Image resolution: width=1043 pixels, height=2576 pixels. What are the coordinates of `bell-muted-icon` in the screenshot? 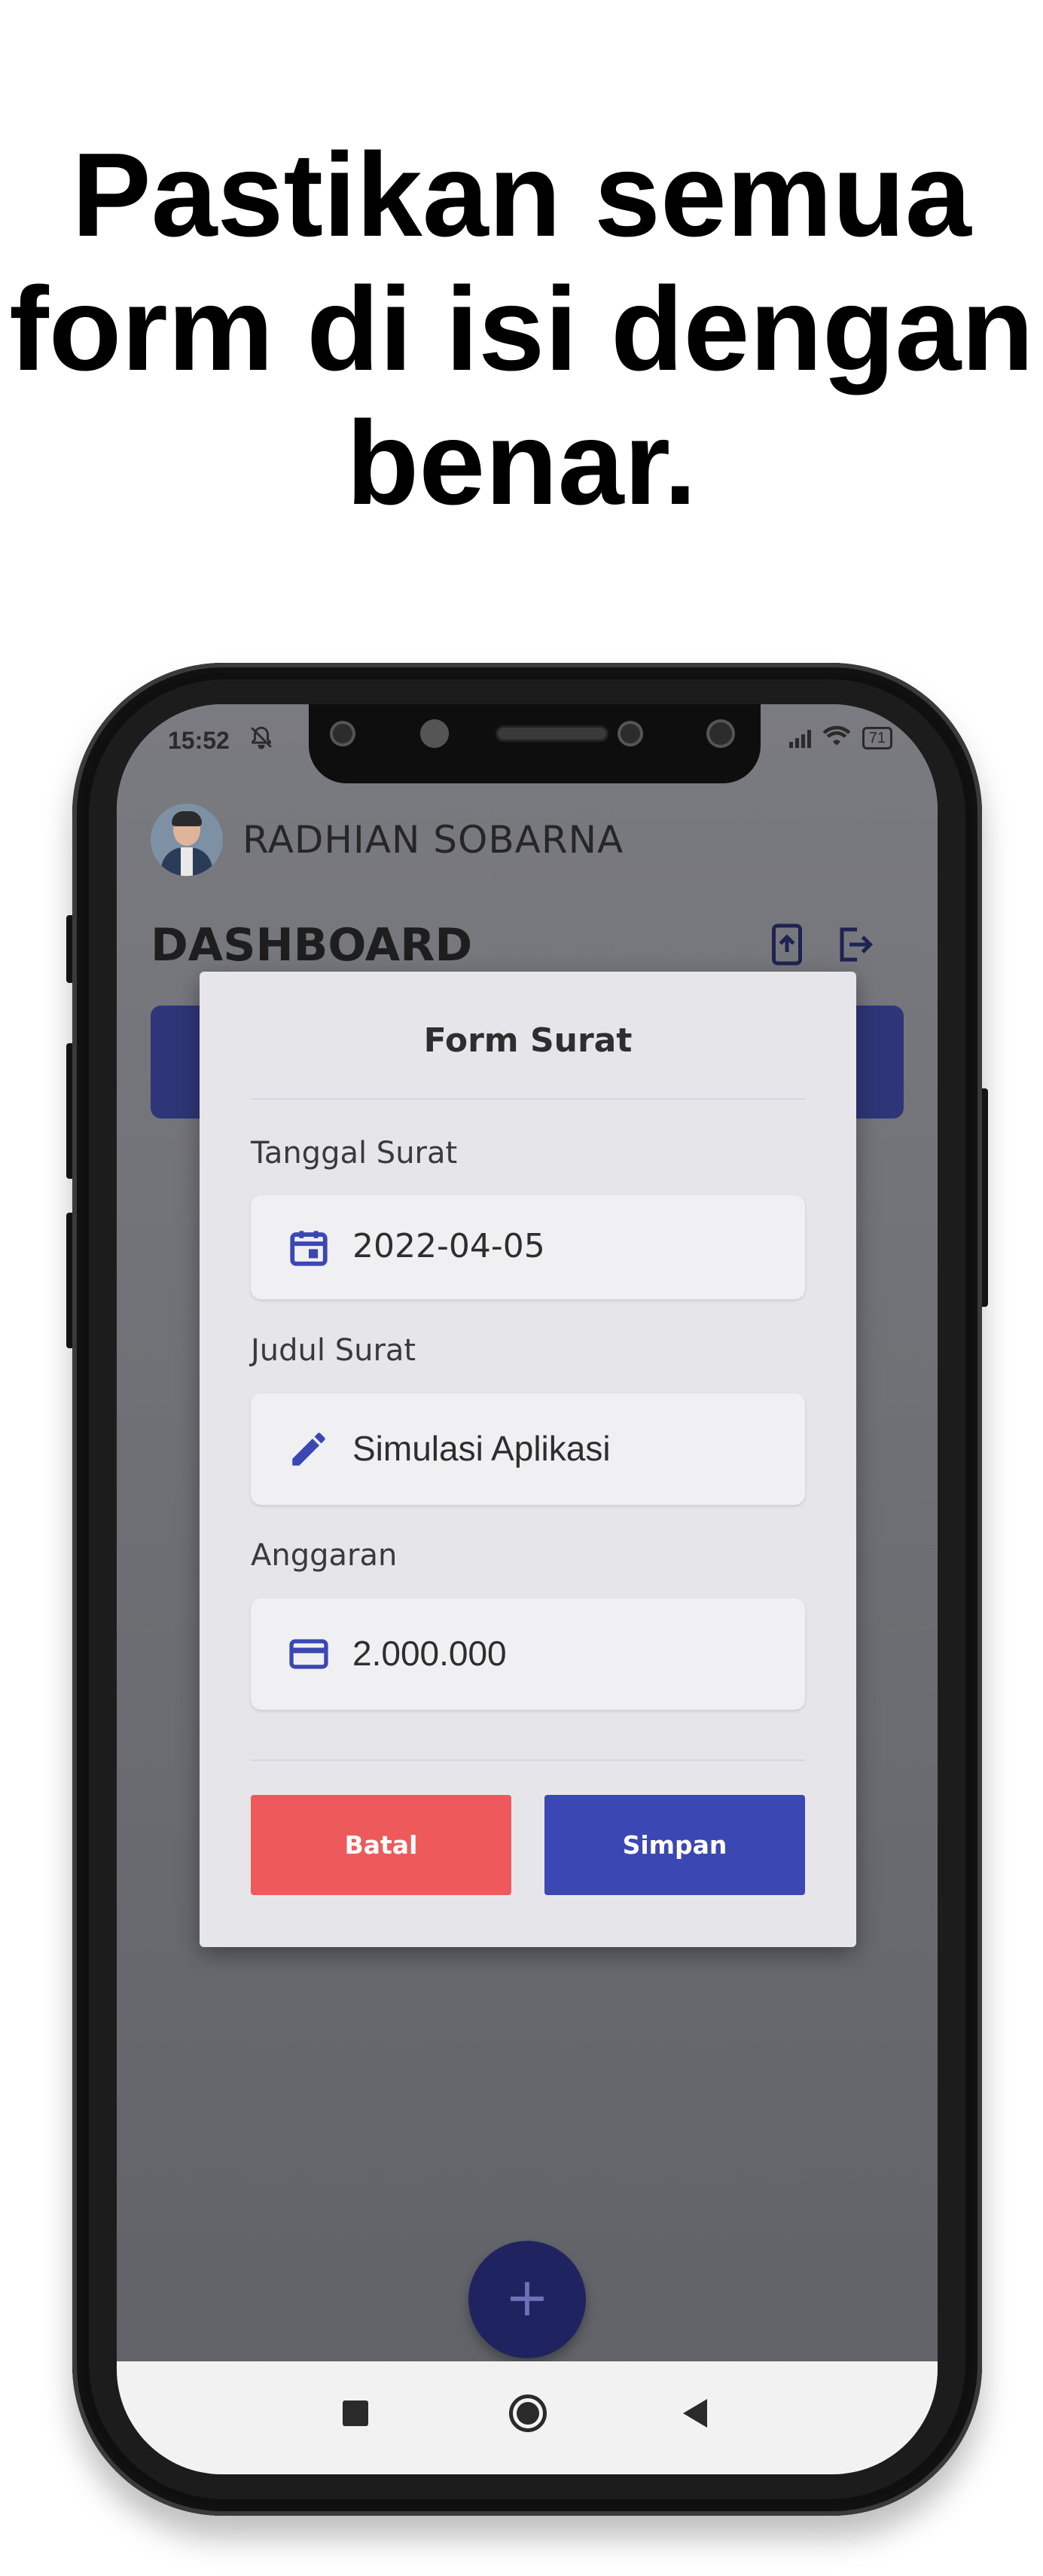 It's located at (262, 741).